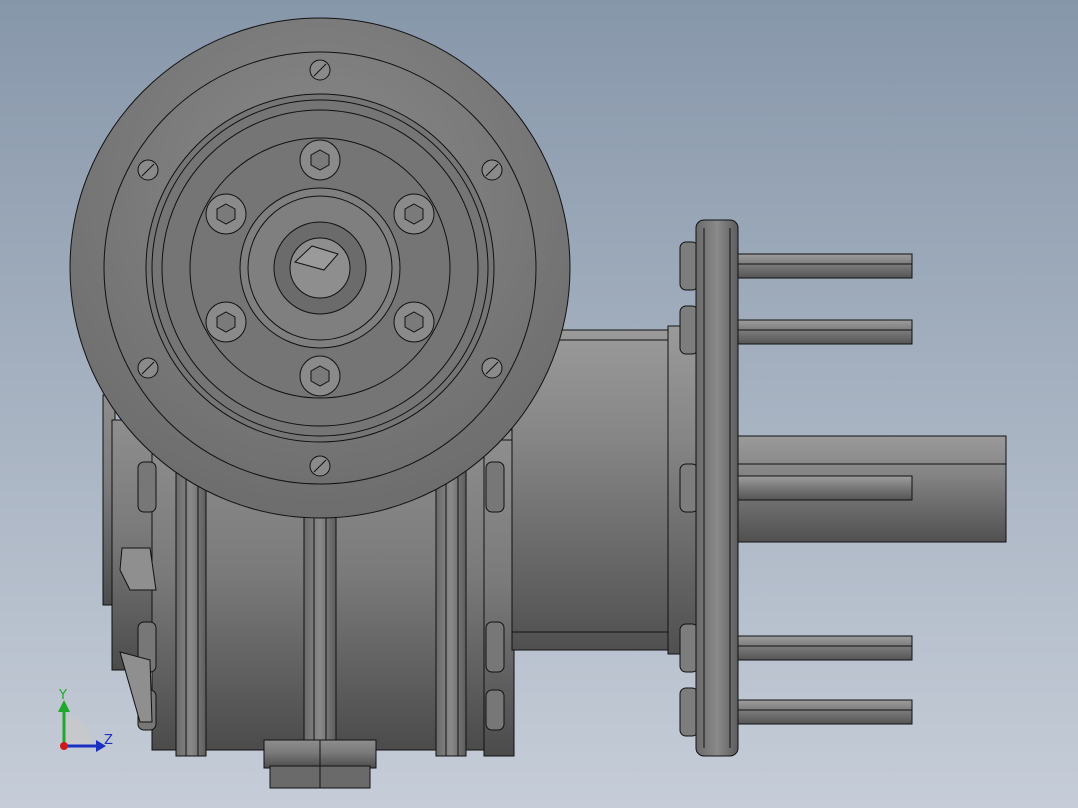 This screenshot has height=808, width=1078. What do you see at coordinates (320, 628) in the screenshot?
I see `housing-rib-center` at bounding box center [320, 628].